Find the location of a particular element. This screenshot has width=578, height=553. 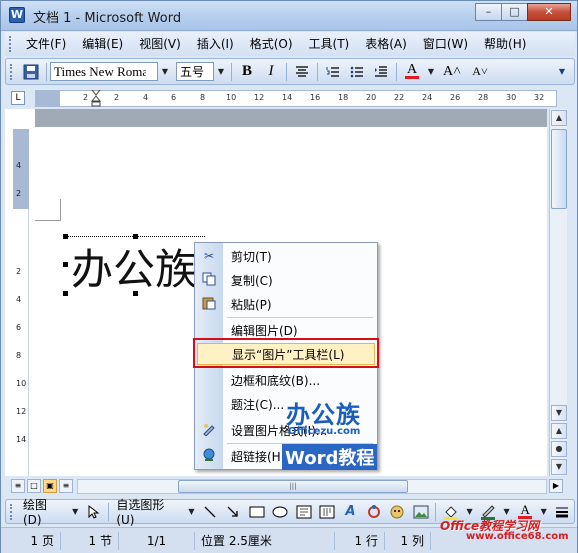

status-line: 1 行 is located at coordinates (360, 540).